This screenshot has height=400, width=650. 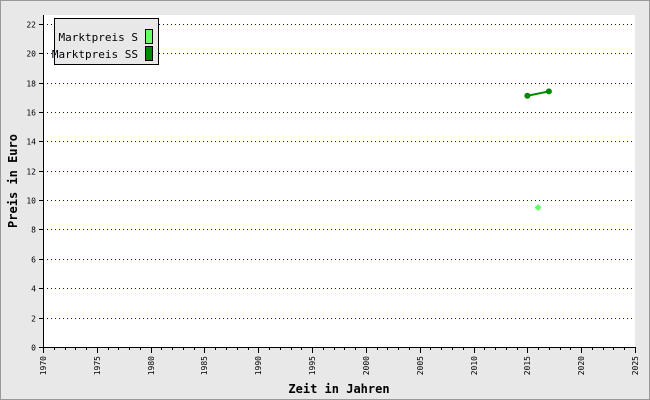 I want to click on y-tick-label: 4, so click(x=33, y=289).